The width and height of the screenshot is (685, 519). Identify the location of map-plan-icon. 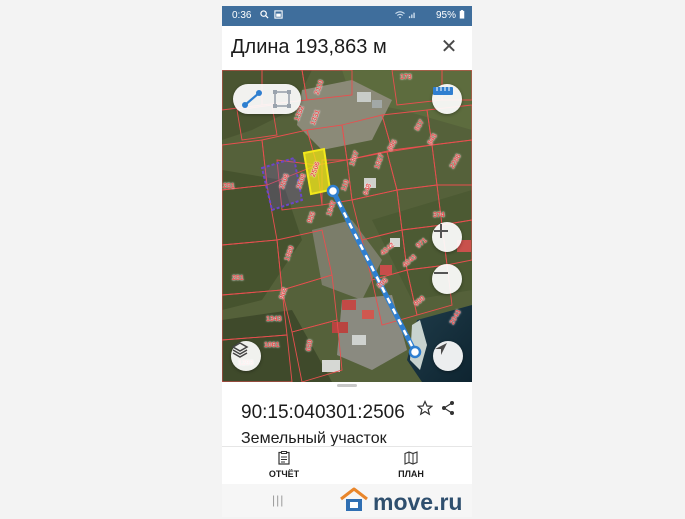
(411, 458).